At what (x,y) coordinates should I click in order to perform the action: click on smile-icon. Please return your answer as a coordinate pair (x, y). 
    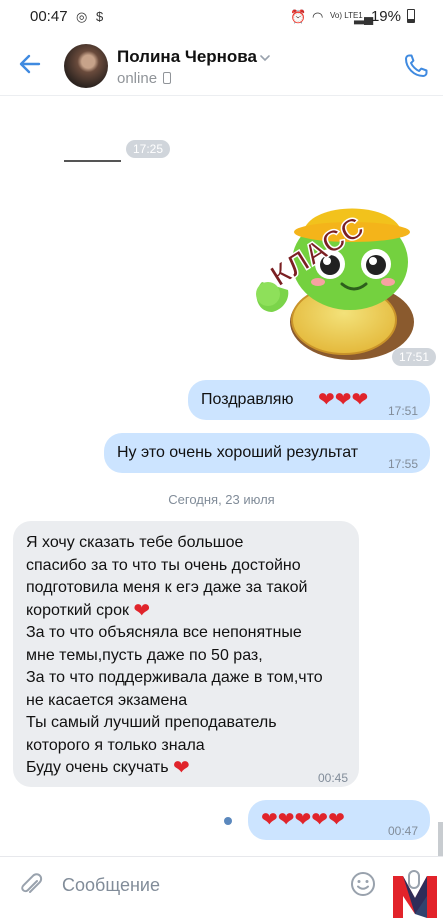
    Looking at the image, I should click on (363, 884).